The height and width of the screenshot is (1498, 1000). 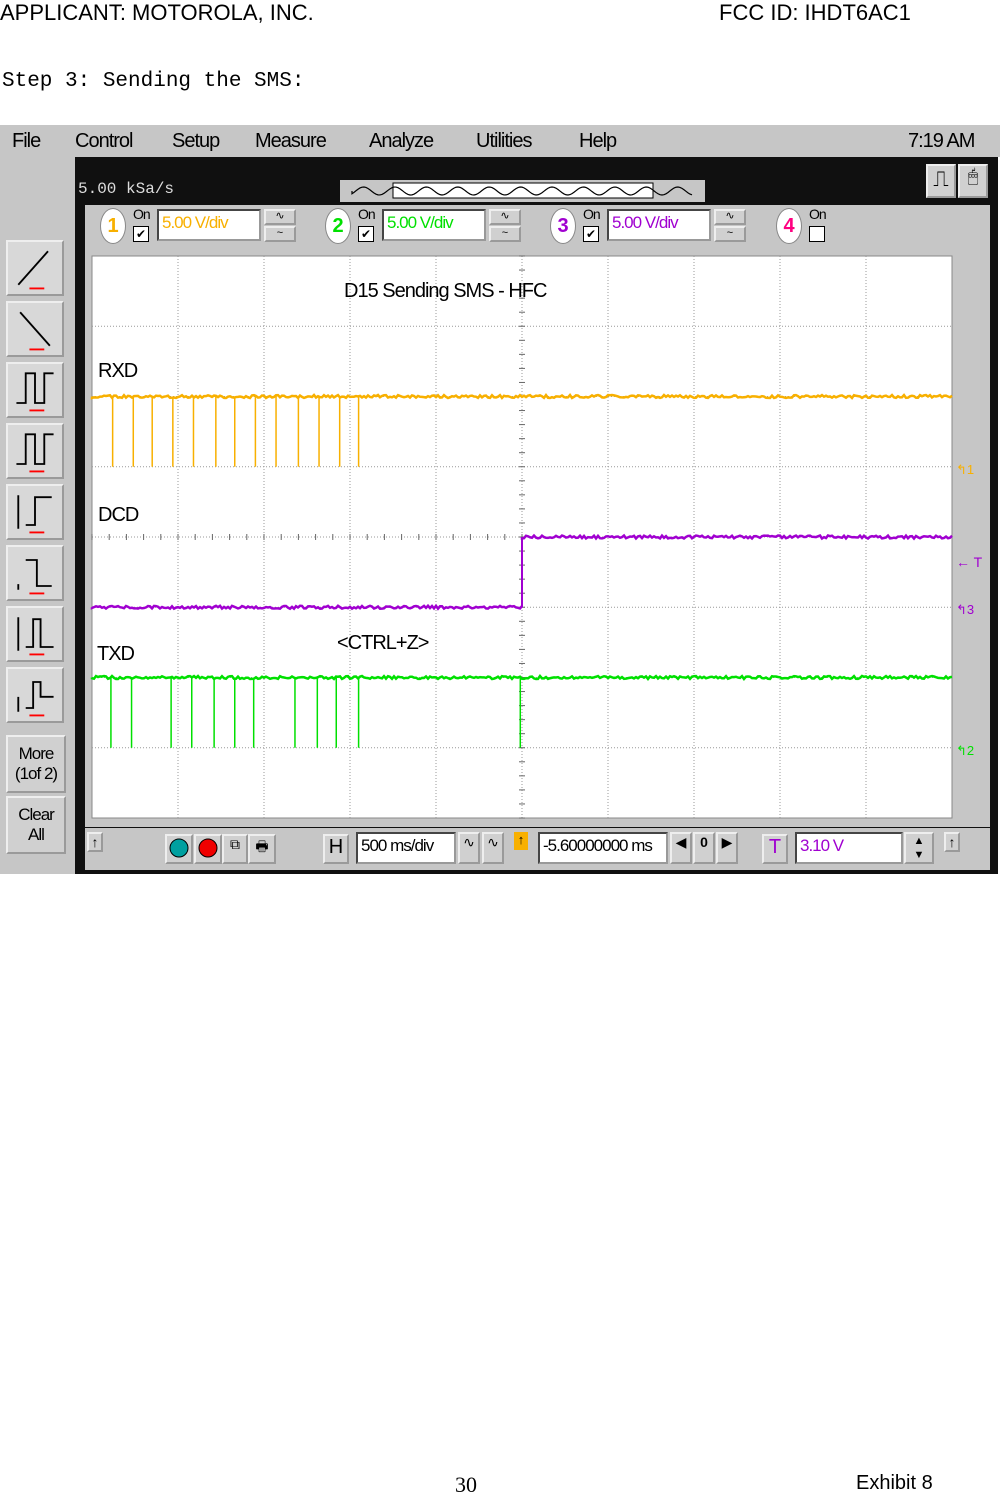 What do you see at coordinates (469, 848) in the screenshot?
I see `timebase-fine-icon: ∿` at bounding box center [469, 848].